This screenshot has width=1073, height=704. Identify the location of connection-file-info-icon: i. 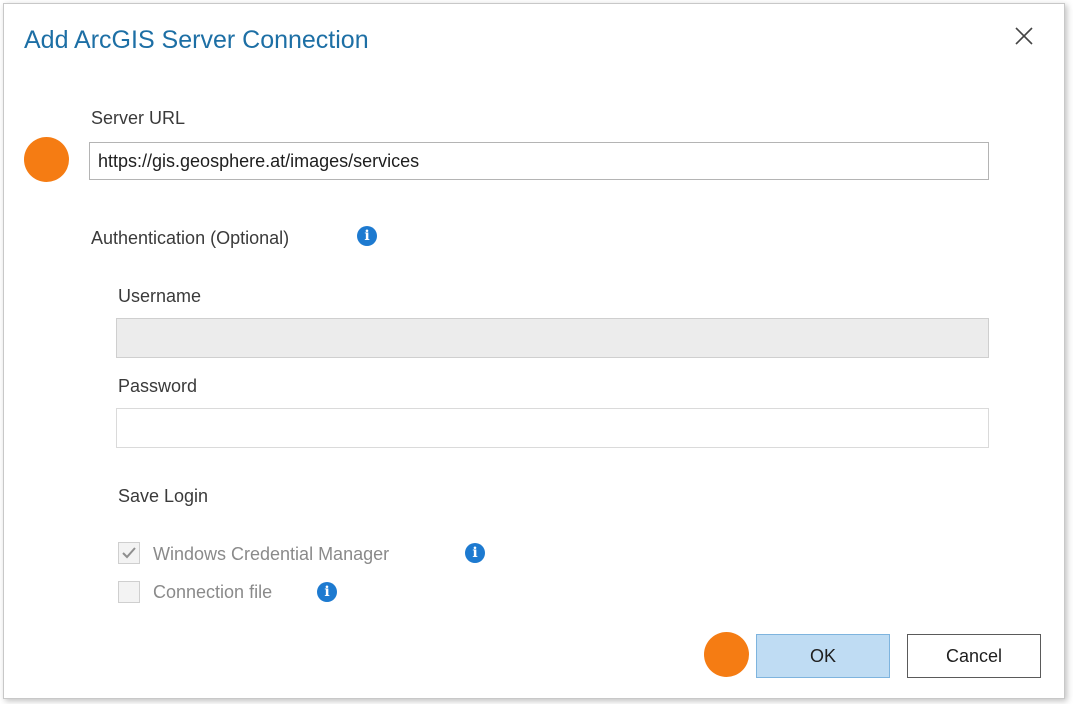
(327, 592).